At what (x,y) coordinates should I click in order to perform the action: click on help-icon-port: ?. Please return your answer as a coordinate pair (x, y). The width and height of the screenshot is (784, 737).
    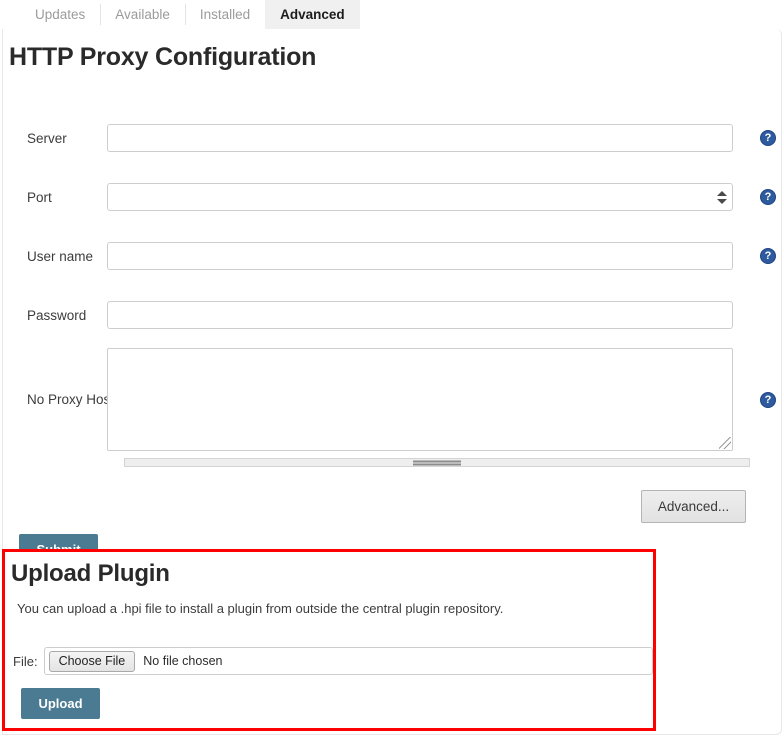
    Looking at the image, I should click on (768, 197).